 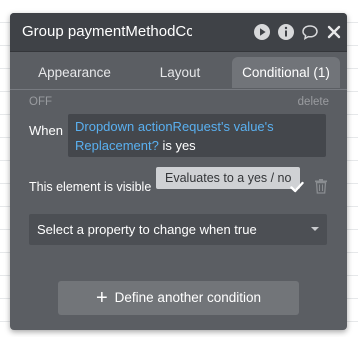 I want to click on expression-operator: is yes, so click(x=177, y=145).